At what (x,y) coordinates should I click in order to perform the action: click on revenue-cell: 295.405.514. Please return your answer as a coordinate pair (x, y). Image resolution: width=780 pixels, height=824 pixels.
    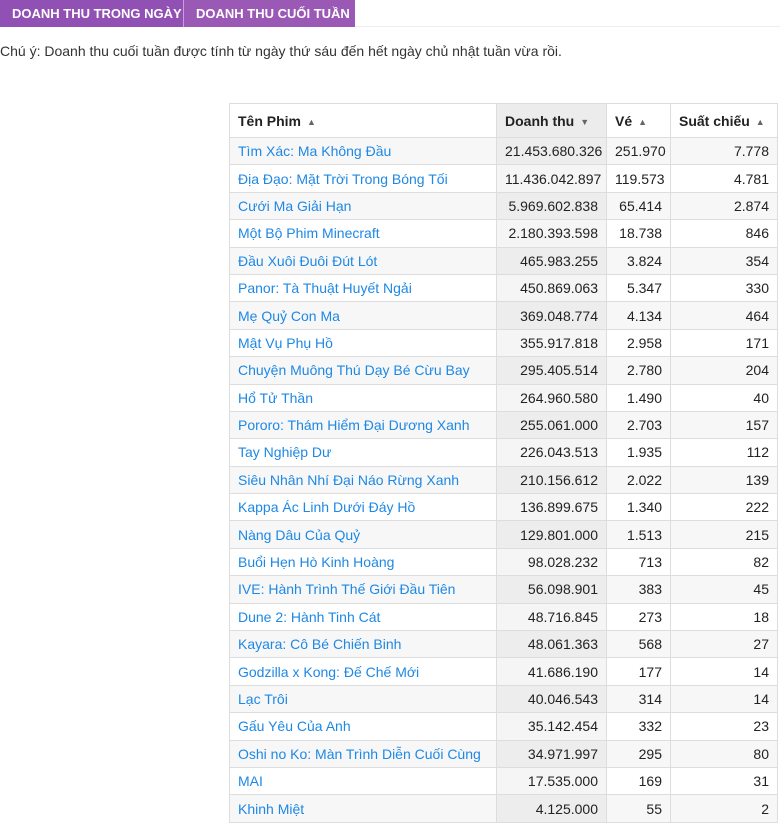
    Looking at the image, I should click on (551, 370).